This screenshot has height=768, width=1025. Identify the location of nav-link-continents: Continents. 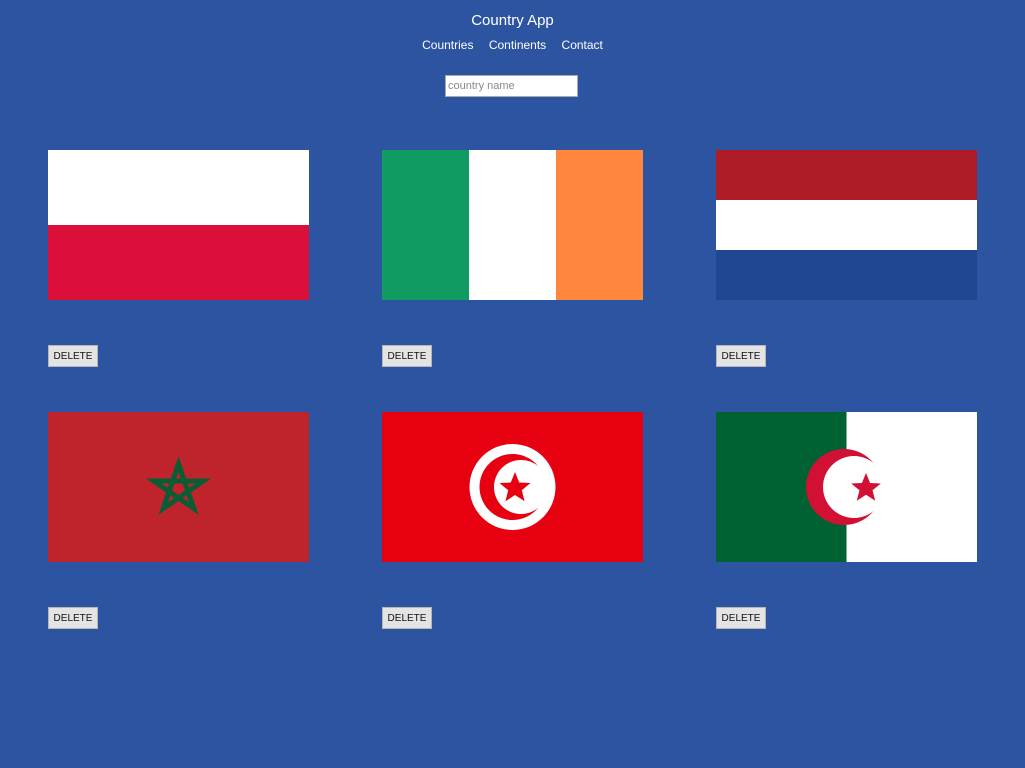
(517, 45).